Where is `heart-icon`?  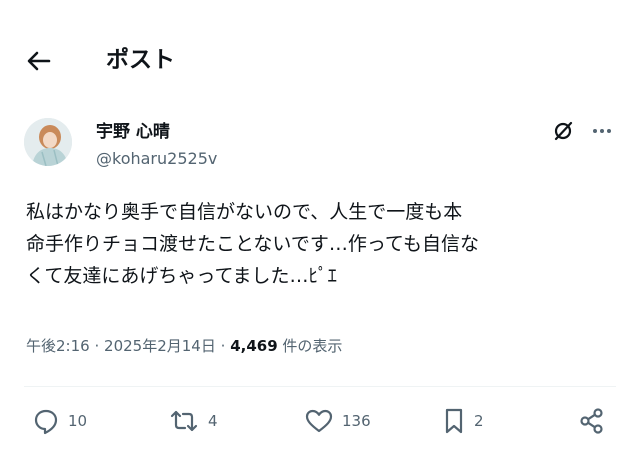
heart-icon is located at coordinates (319, 421).